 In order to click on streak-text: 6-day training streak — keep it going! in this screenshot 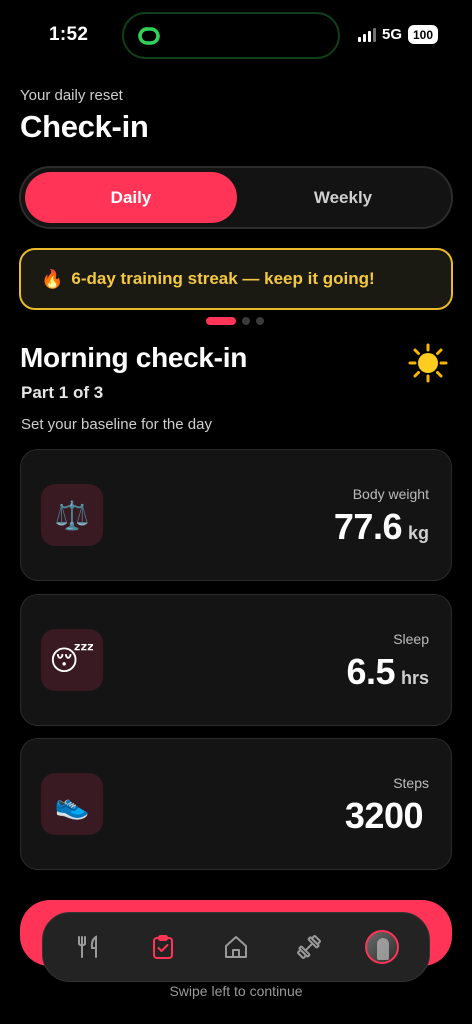, I will do `click(223, 278)`.